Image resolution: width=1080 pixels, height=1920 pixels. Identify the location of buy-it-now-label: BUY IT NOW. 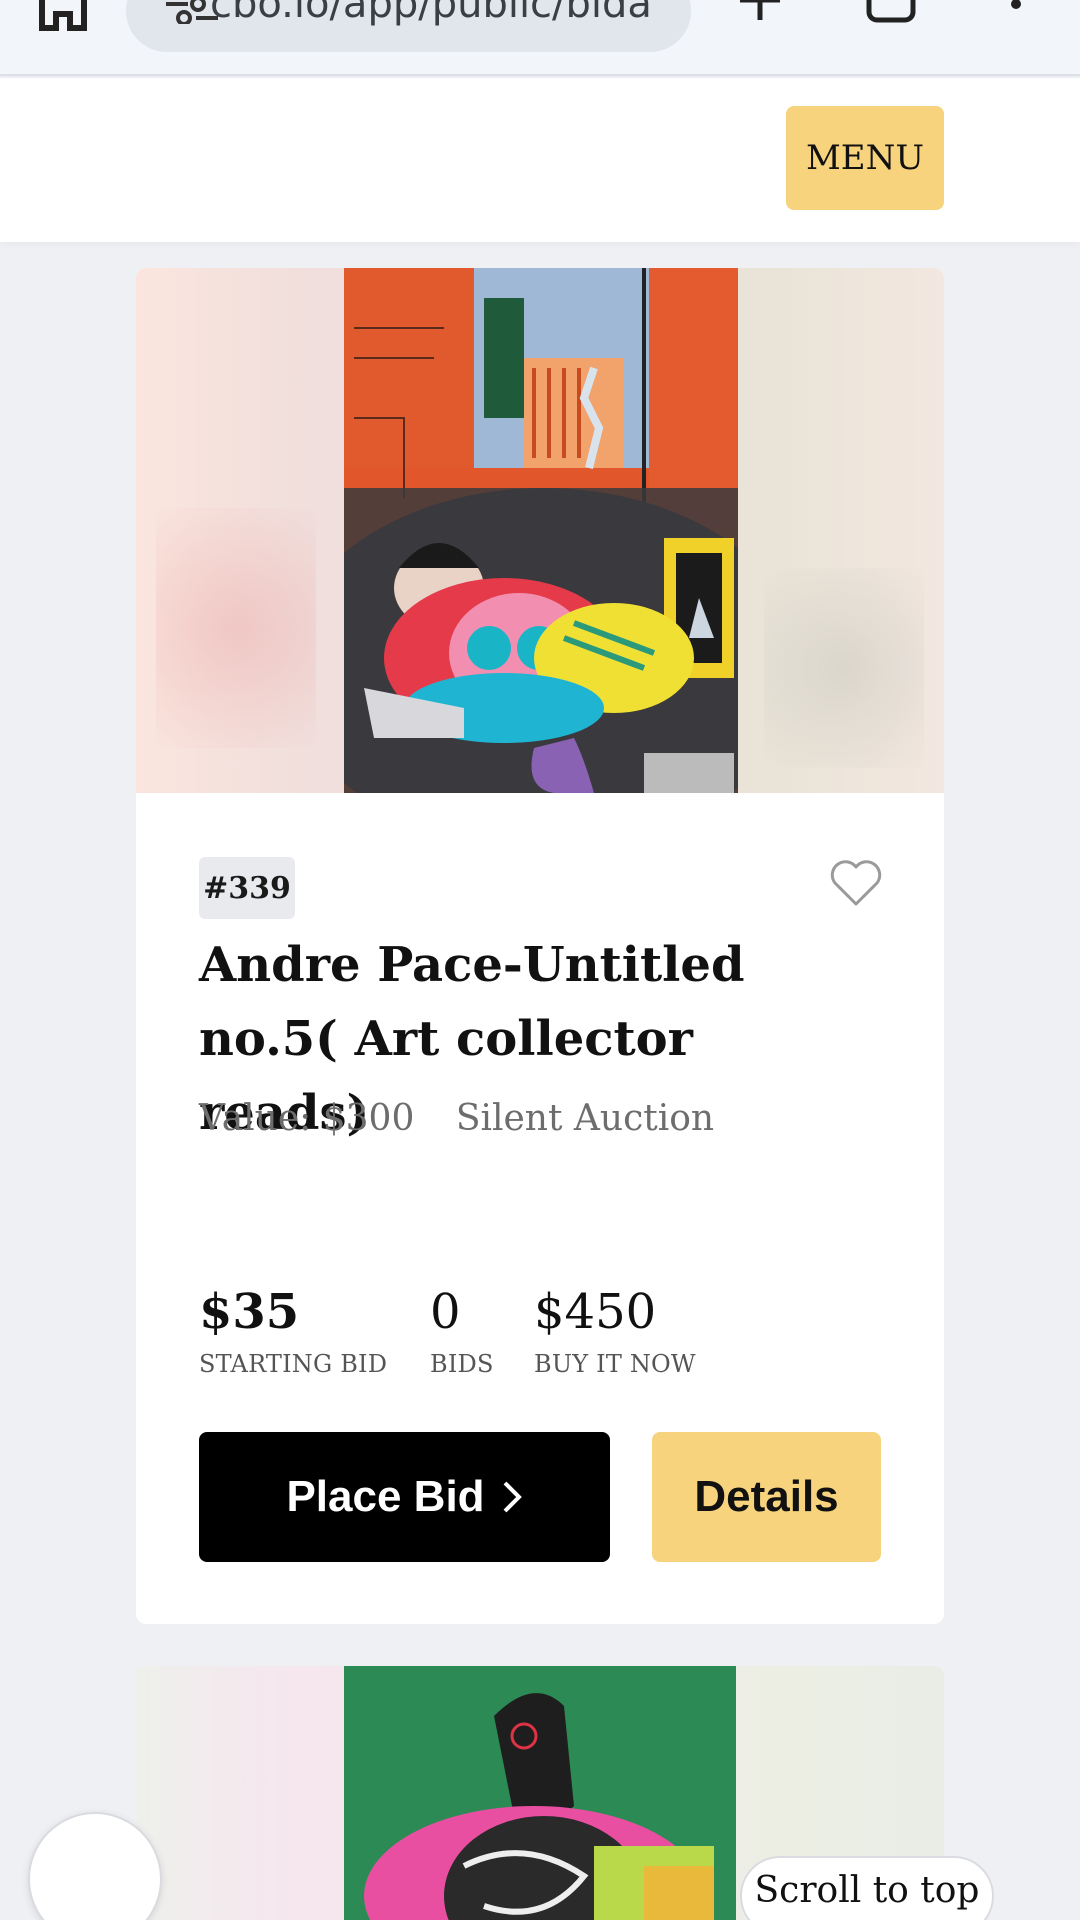
(615, 1364).